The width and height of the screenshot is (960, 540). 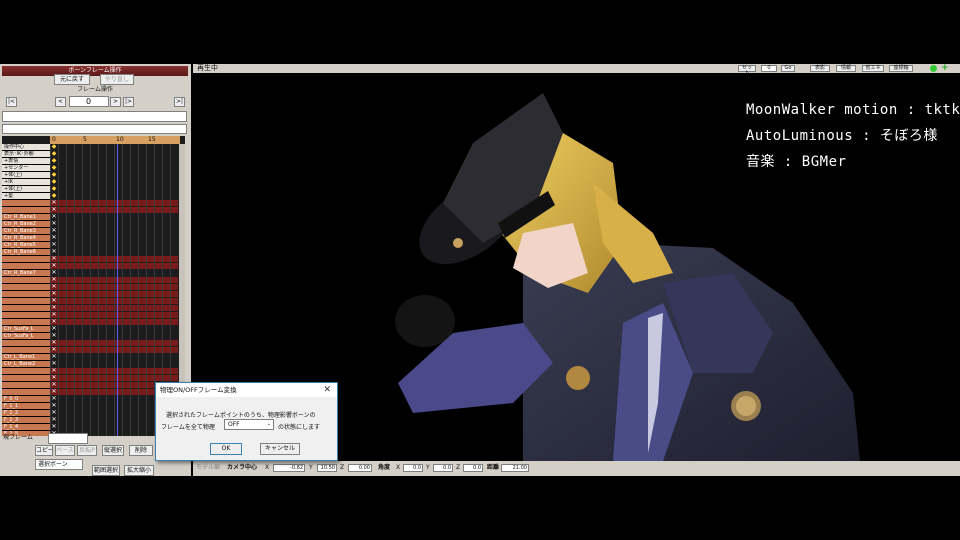 What do you see at coordinates (933, 68) in the screenshot?
I see `light-icon` at bounding box center [933, 68].